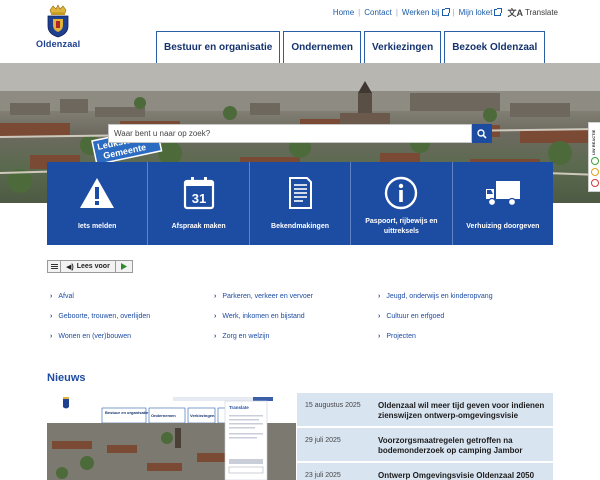  I want to click on link-afval: › Afval, so click(62, 296).